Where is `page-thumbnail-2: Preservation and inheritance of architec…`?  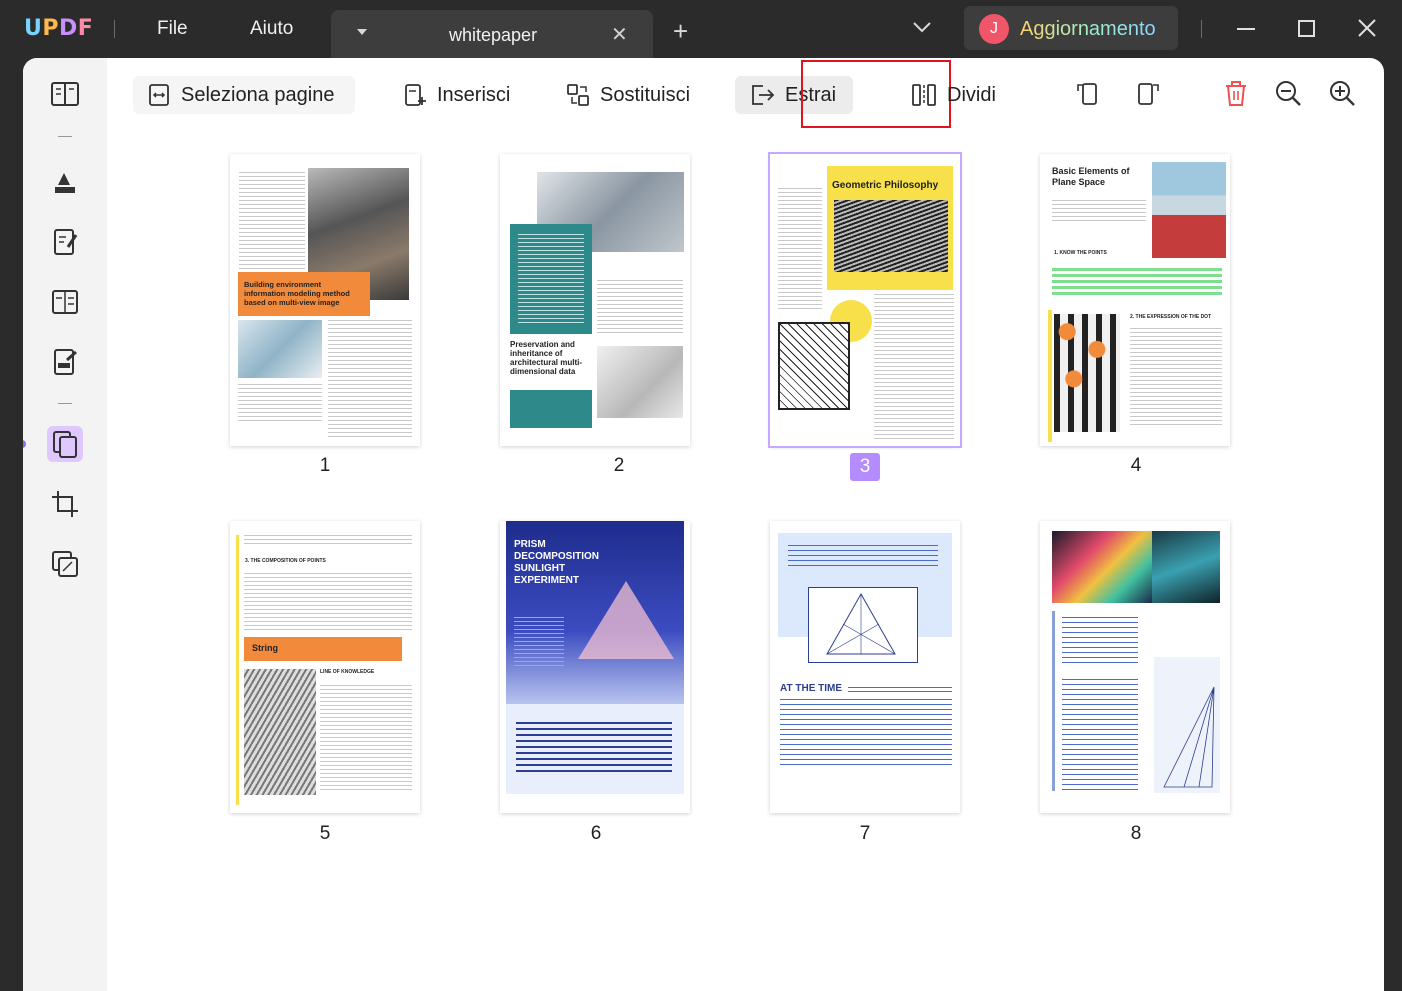
page-thumbnail-2: Preservation and inheritance of architec… is located at coordinates (595, 300).